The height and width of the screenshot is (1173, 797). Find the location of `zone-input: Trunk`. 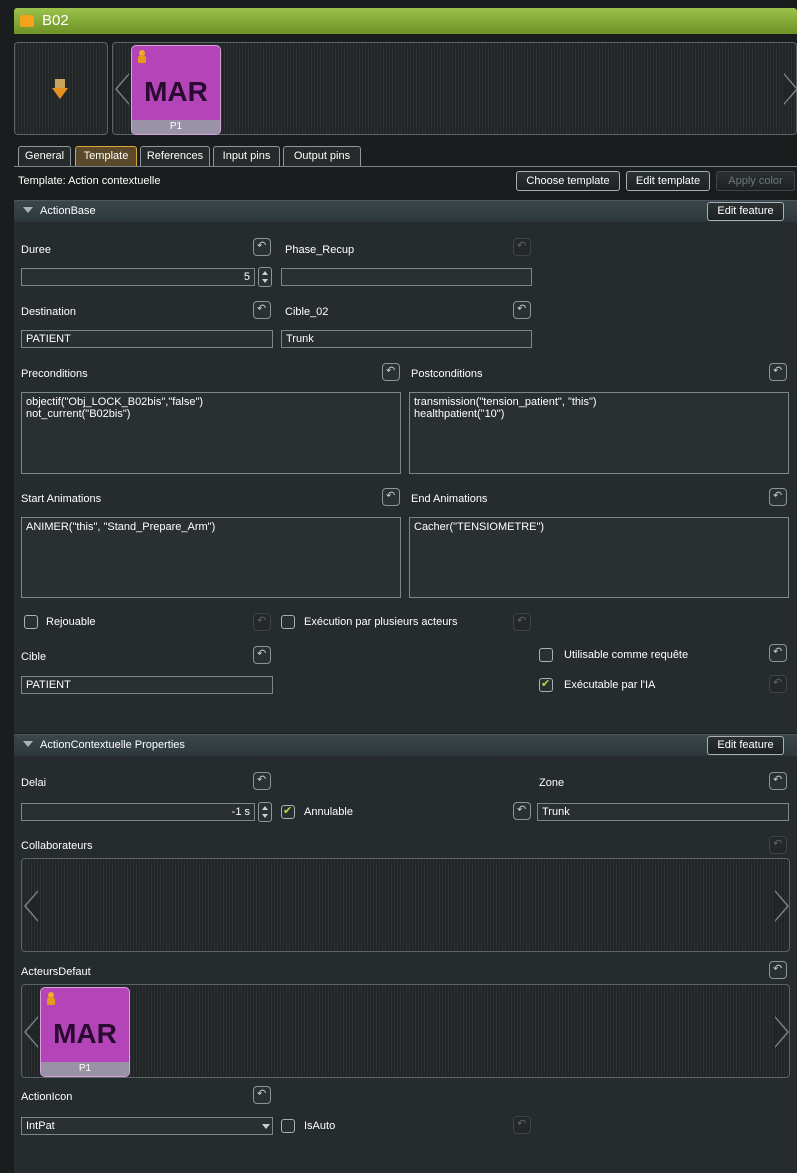

zone-input: Trunk is located at coordinates (663, 812).